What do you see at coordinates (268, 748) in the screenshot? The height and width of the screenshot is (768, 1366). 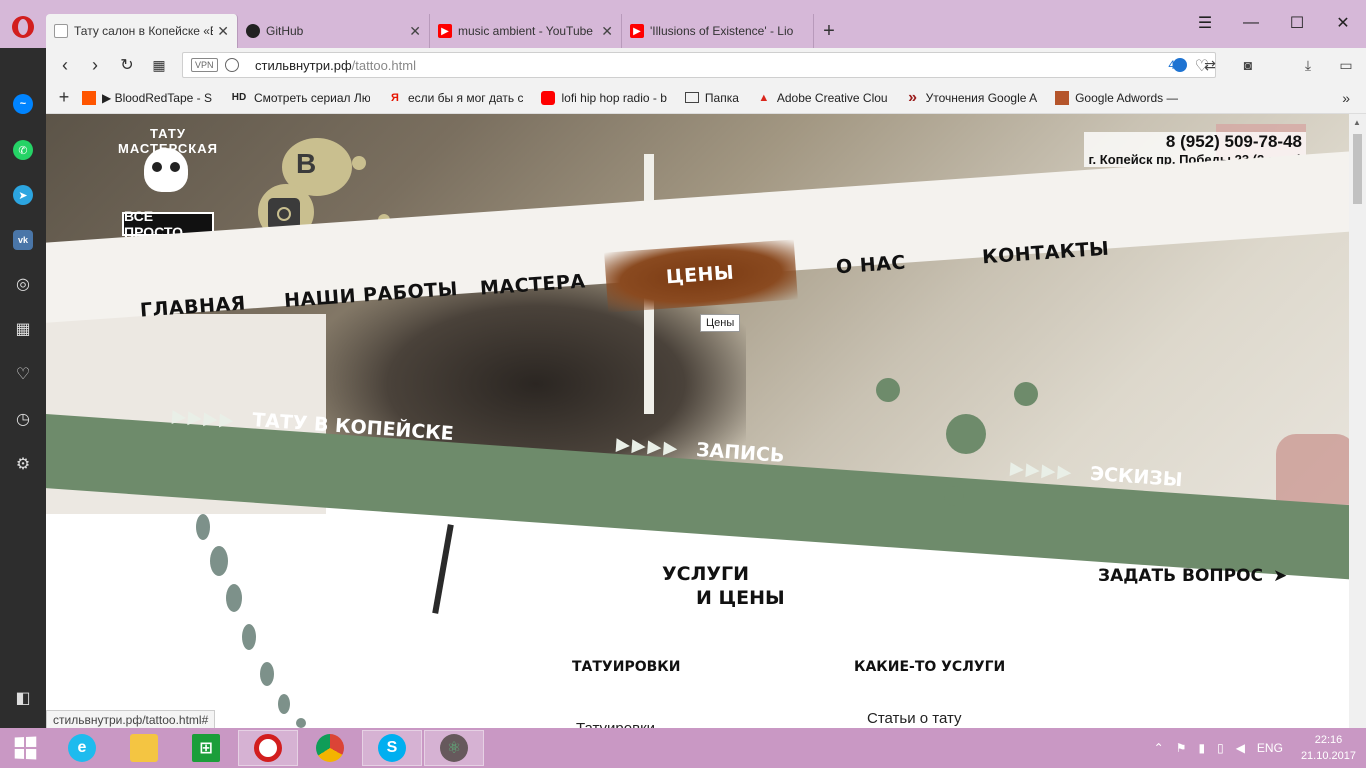 I see `taskbar-opera` at bounding box center [268, 748].